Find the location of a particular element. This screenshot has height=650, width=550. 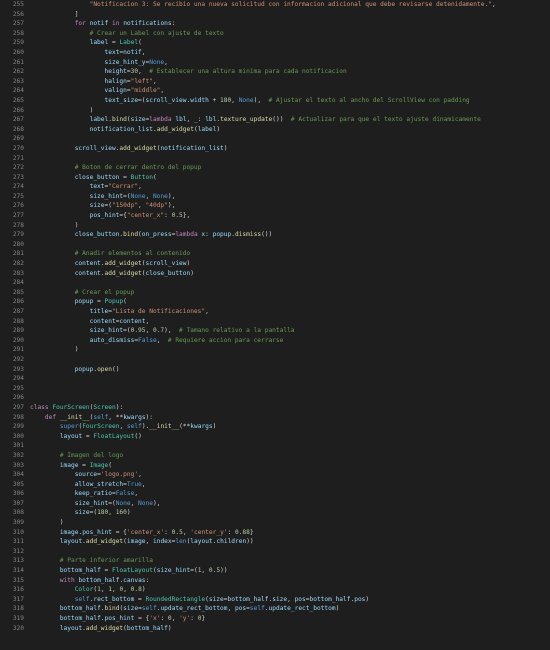

code-text: size=("150dp", "40dp"), is located at coordinates (103, 206).